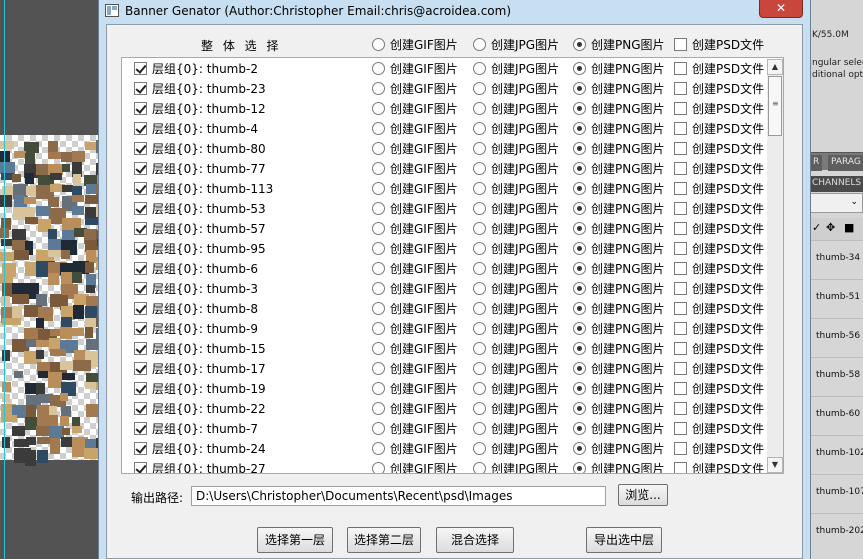 The width and height of the screenshot is (863, 559). I want to click on layer-checkbox: 层组{0}: thumb-2, so click(196, 69).